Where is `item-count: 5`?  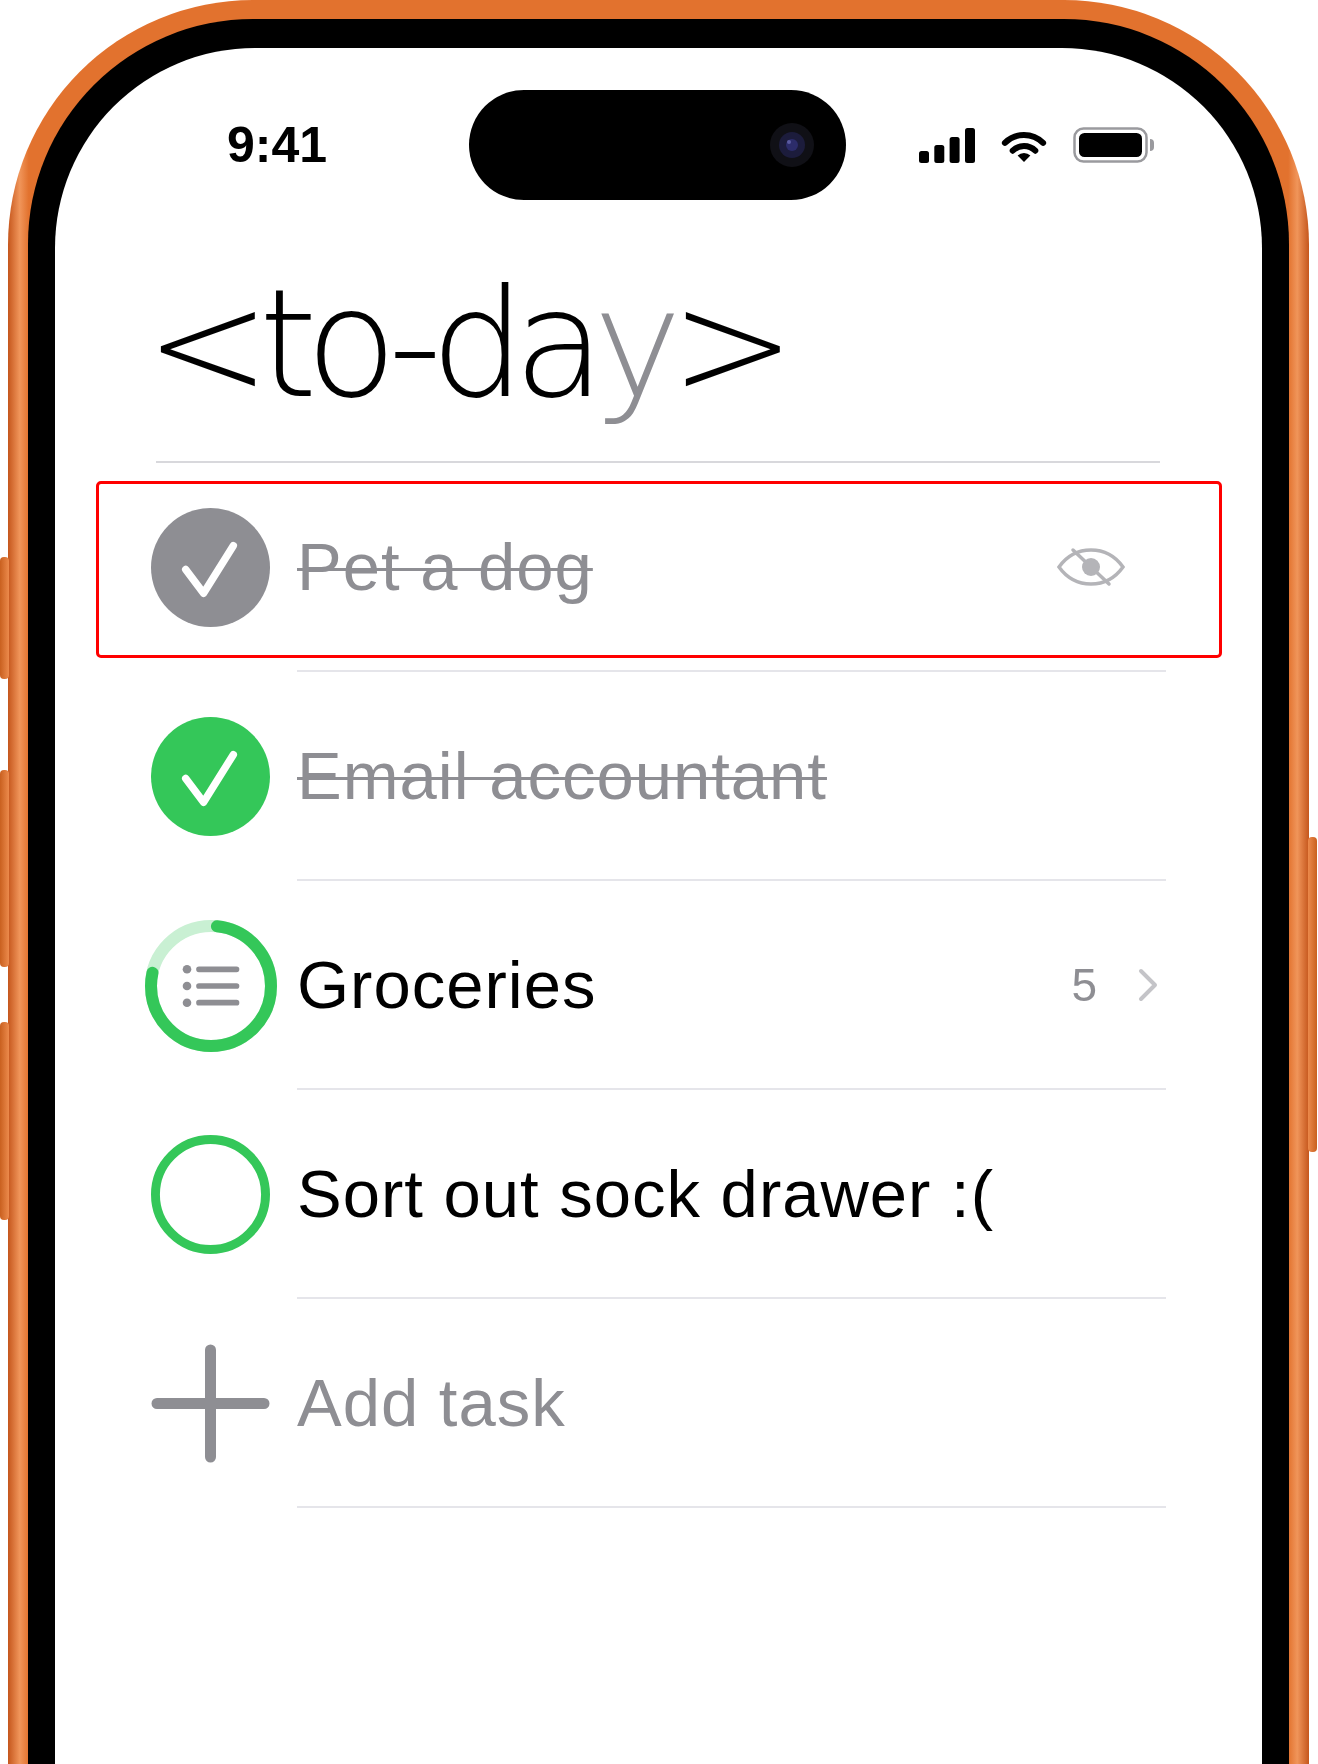 item-count: 5 is located at coordinates (1084, 984).